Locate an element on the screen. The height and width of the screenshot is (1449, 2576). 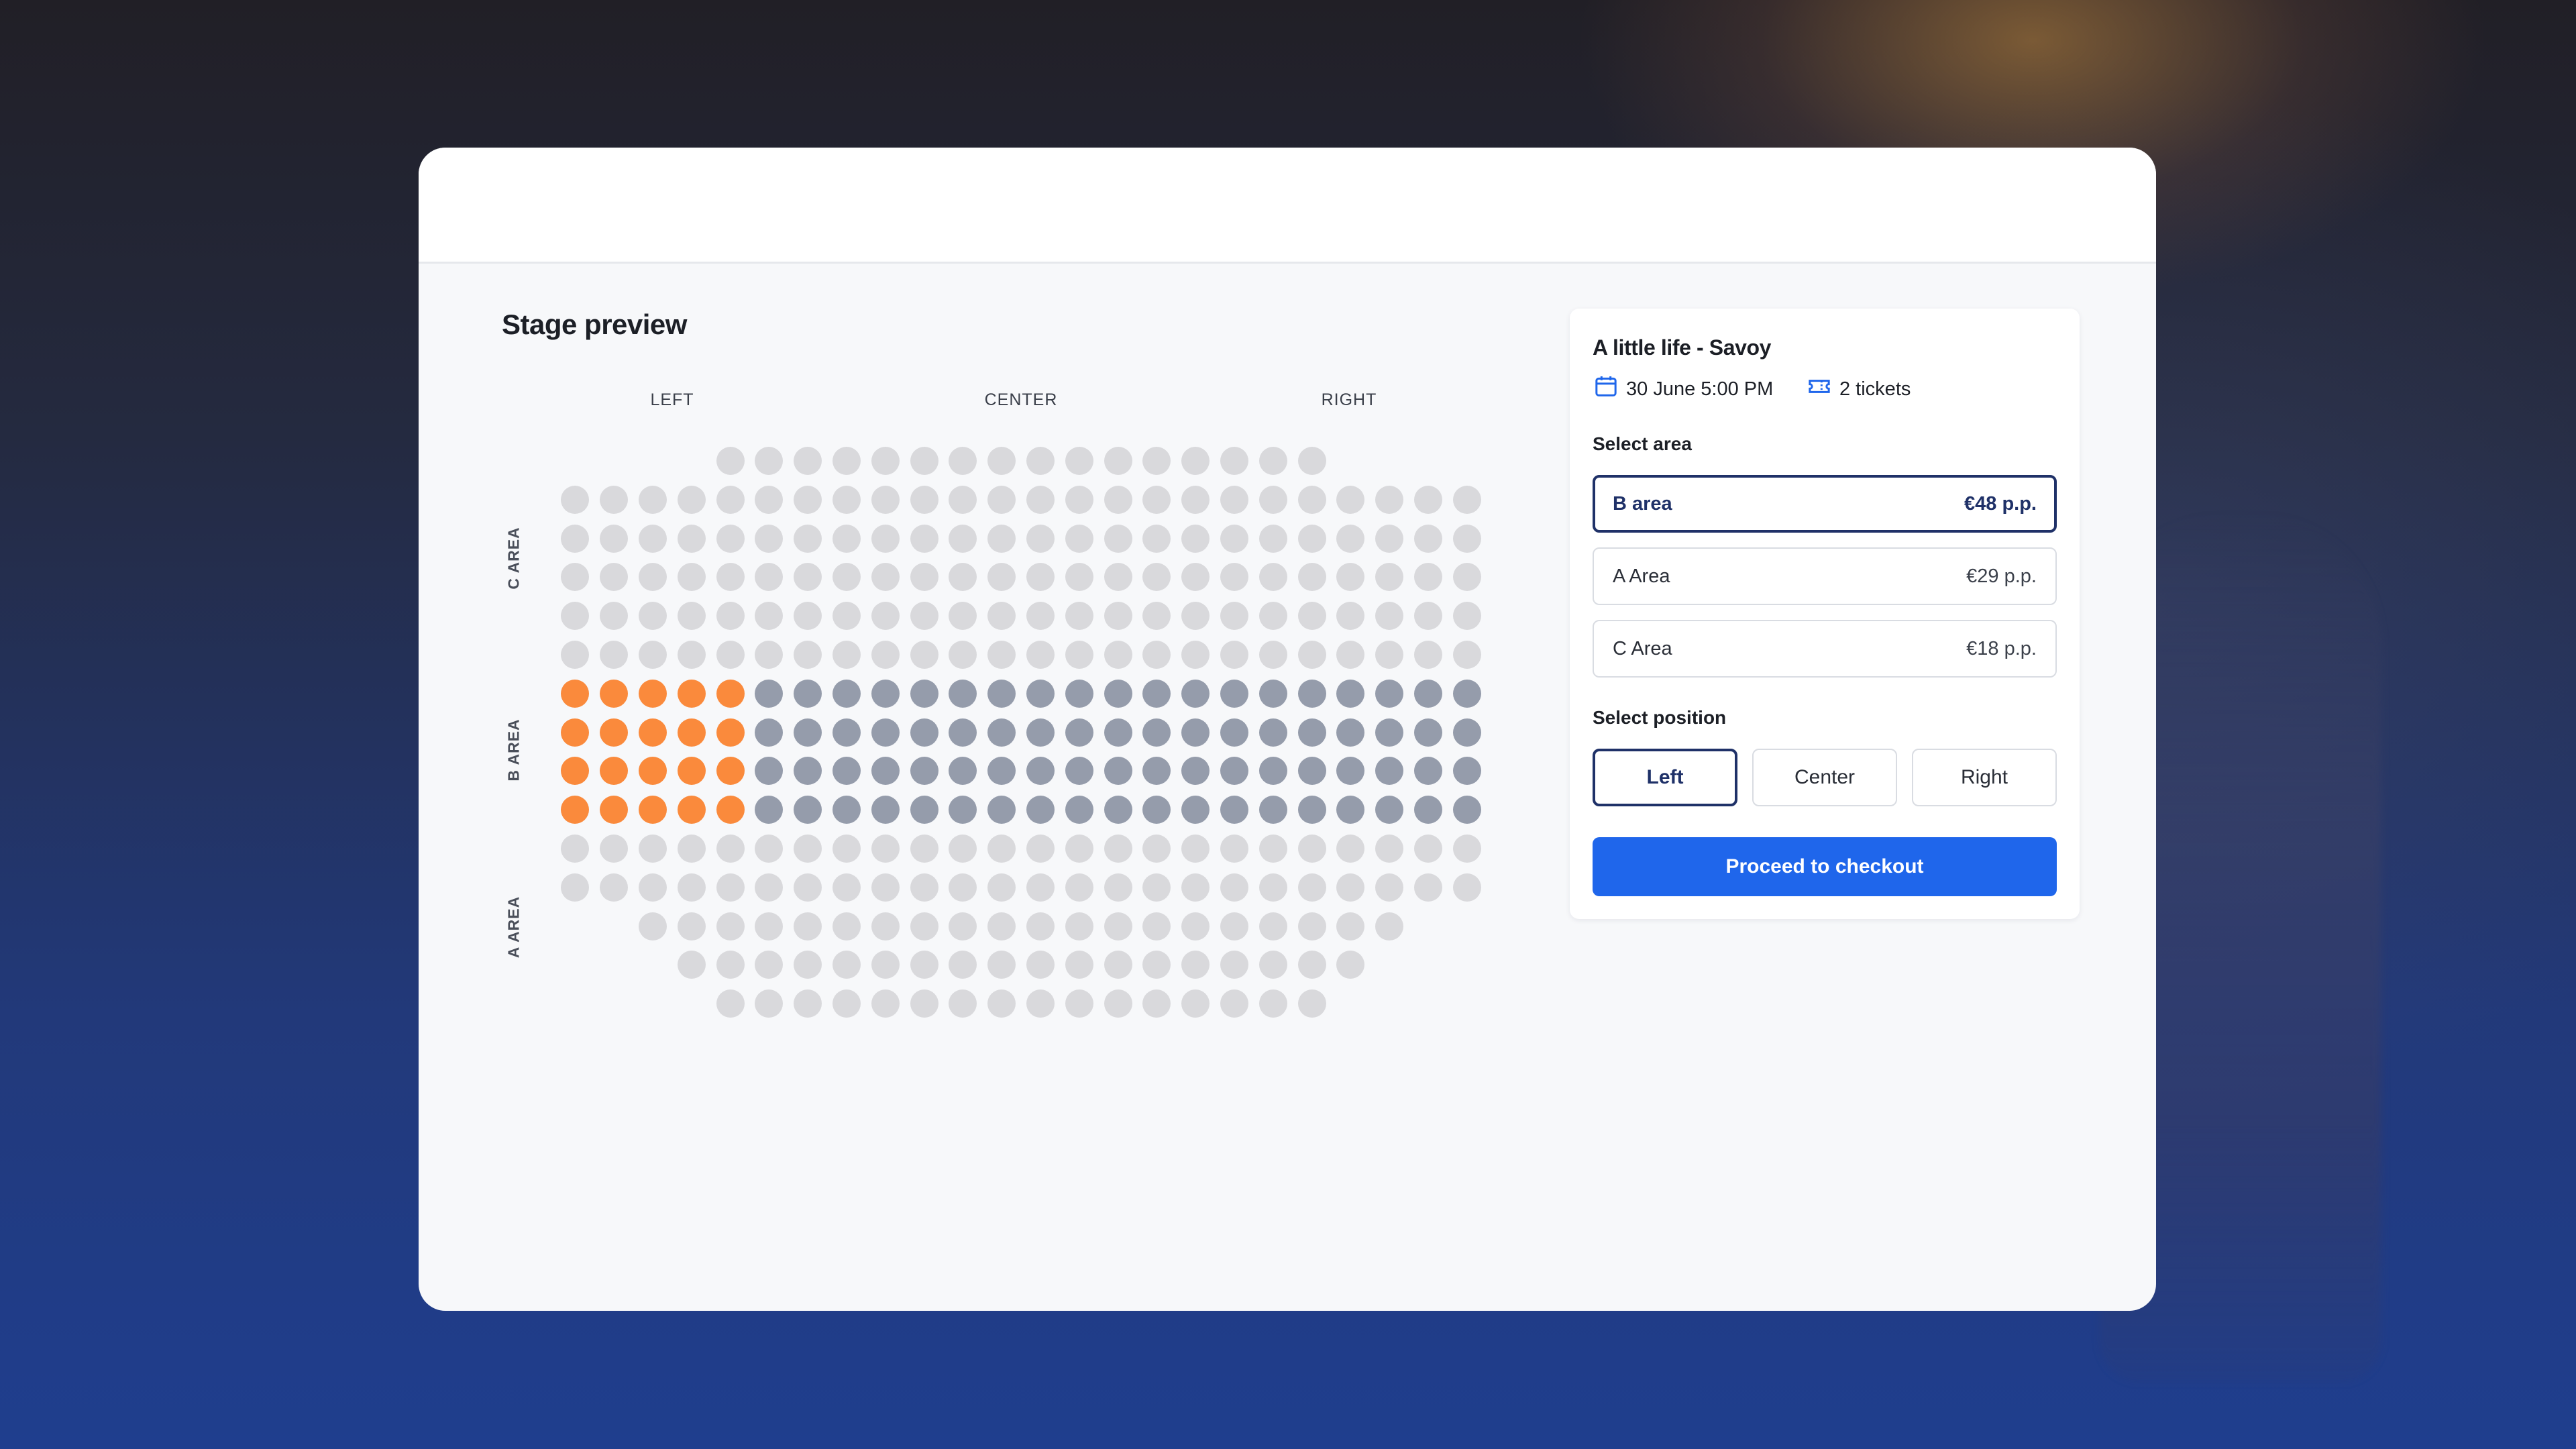
position-left-button: Left is located at coordinates (1665, 777).